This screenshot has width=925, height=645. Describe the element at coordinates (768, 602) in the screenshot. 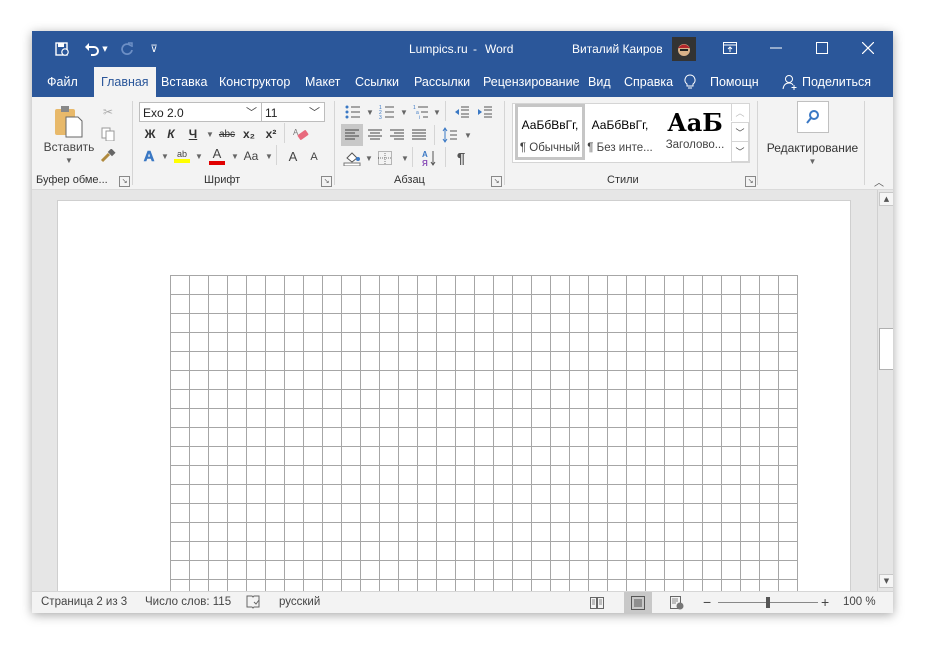

I see `zoom-slider-thumb` at that location.